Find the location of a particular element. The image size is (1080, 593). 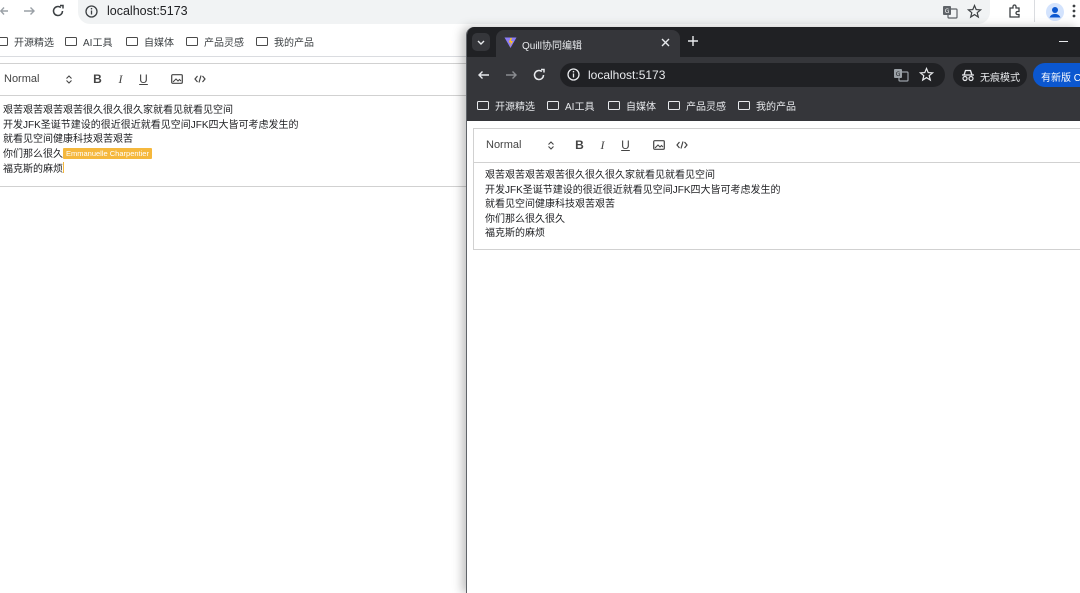

update-chrome-button: 有新版 Ch is located at coordinates (1056, 75).